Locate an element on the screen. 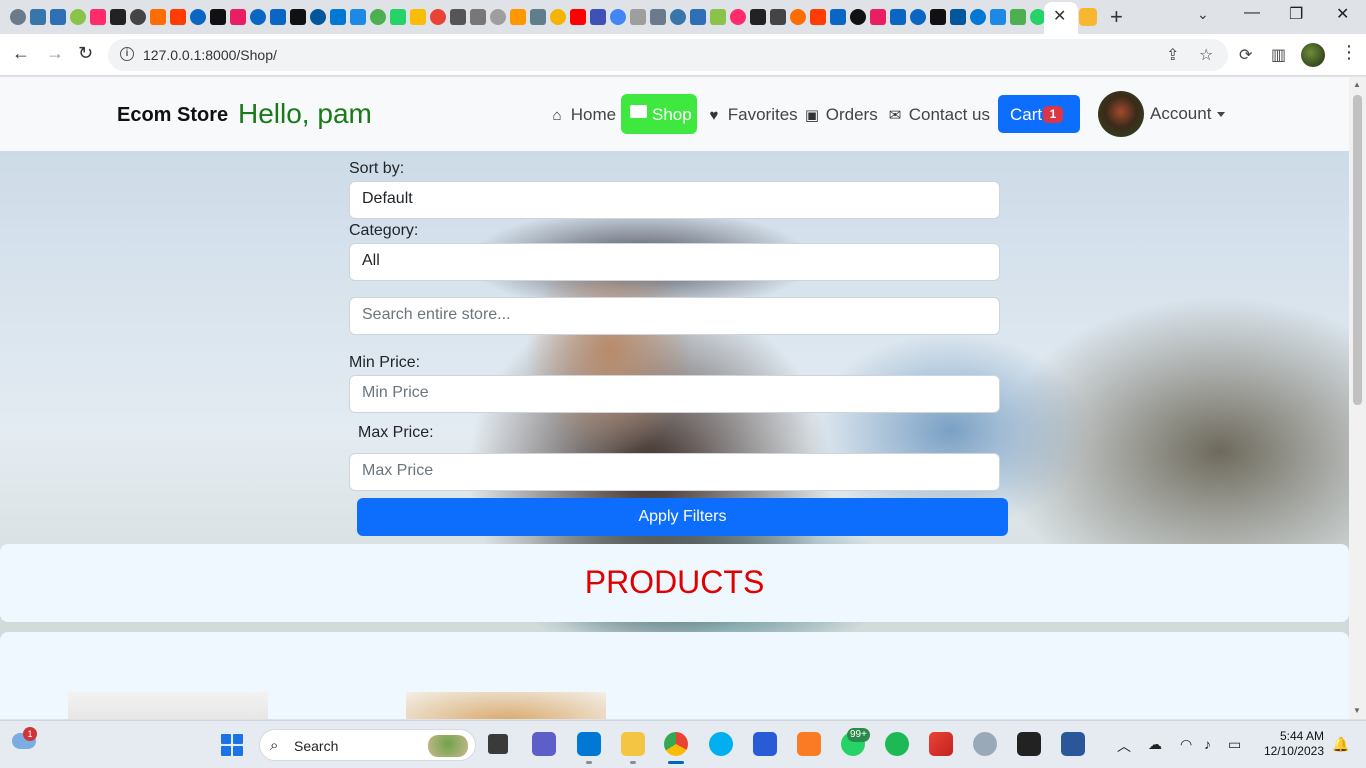 This screenshot has height=768, width=1366. account-dropdown: Account is located at coordinates (1188, 114).